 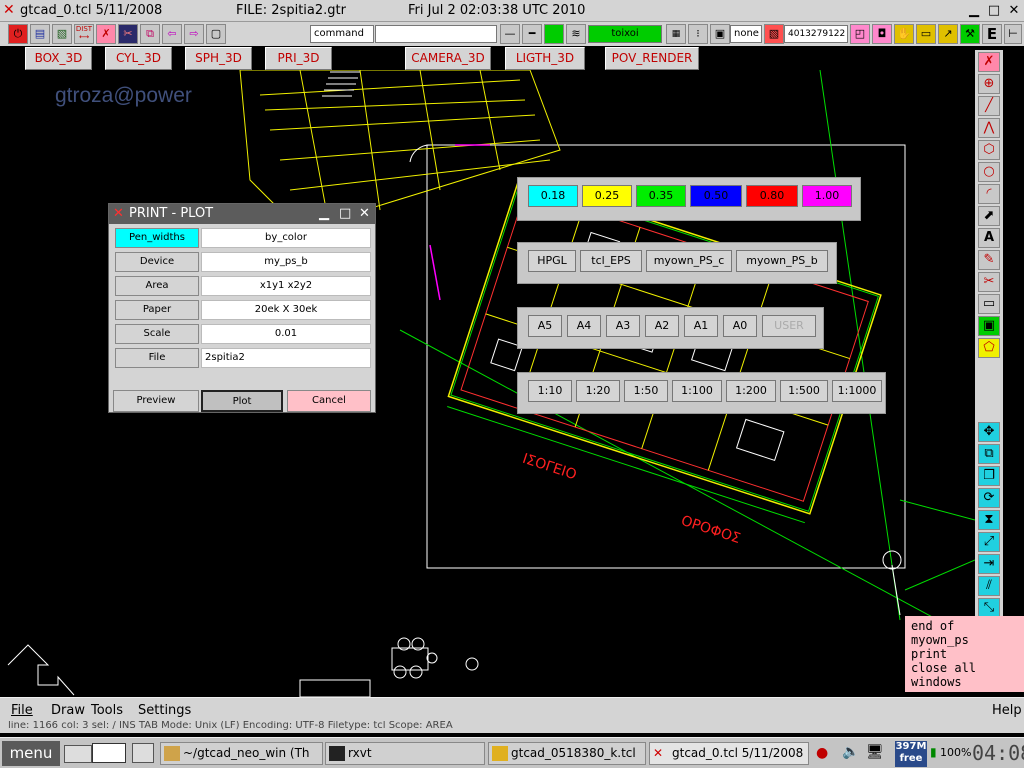 What do you see at coordinates (989, 150) in the screenshot?
I see `polygon-icon: ⬡` at bounding box center [989, 150].